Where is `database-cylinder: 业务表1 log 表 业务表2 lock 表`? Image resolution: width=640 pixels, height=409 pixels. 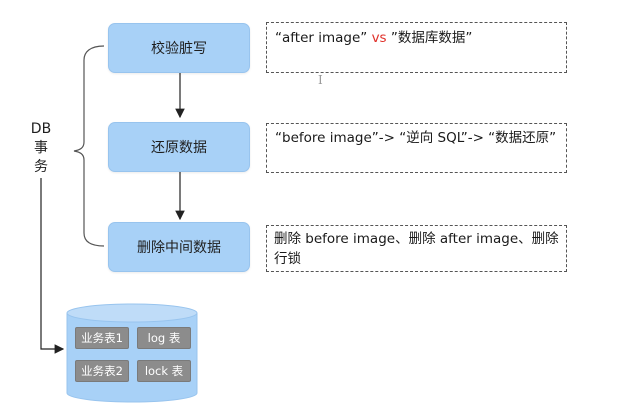
database-cylinder: 业务表1 log 表 业务表2 lock 表 is located at coordinates (132, 353).